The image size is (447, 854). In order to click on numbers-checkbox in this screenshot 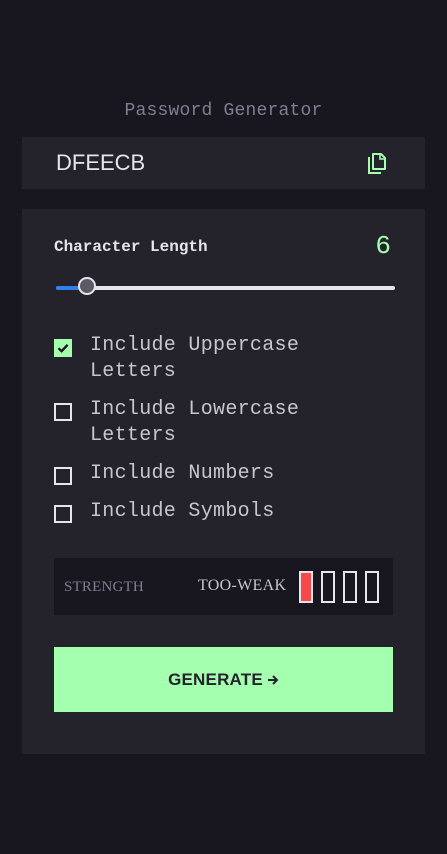, I will do `click(63, 476)`.